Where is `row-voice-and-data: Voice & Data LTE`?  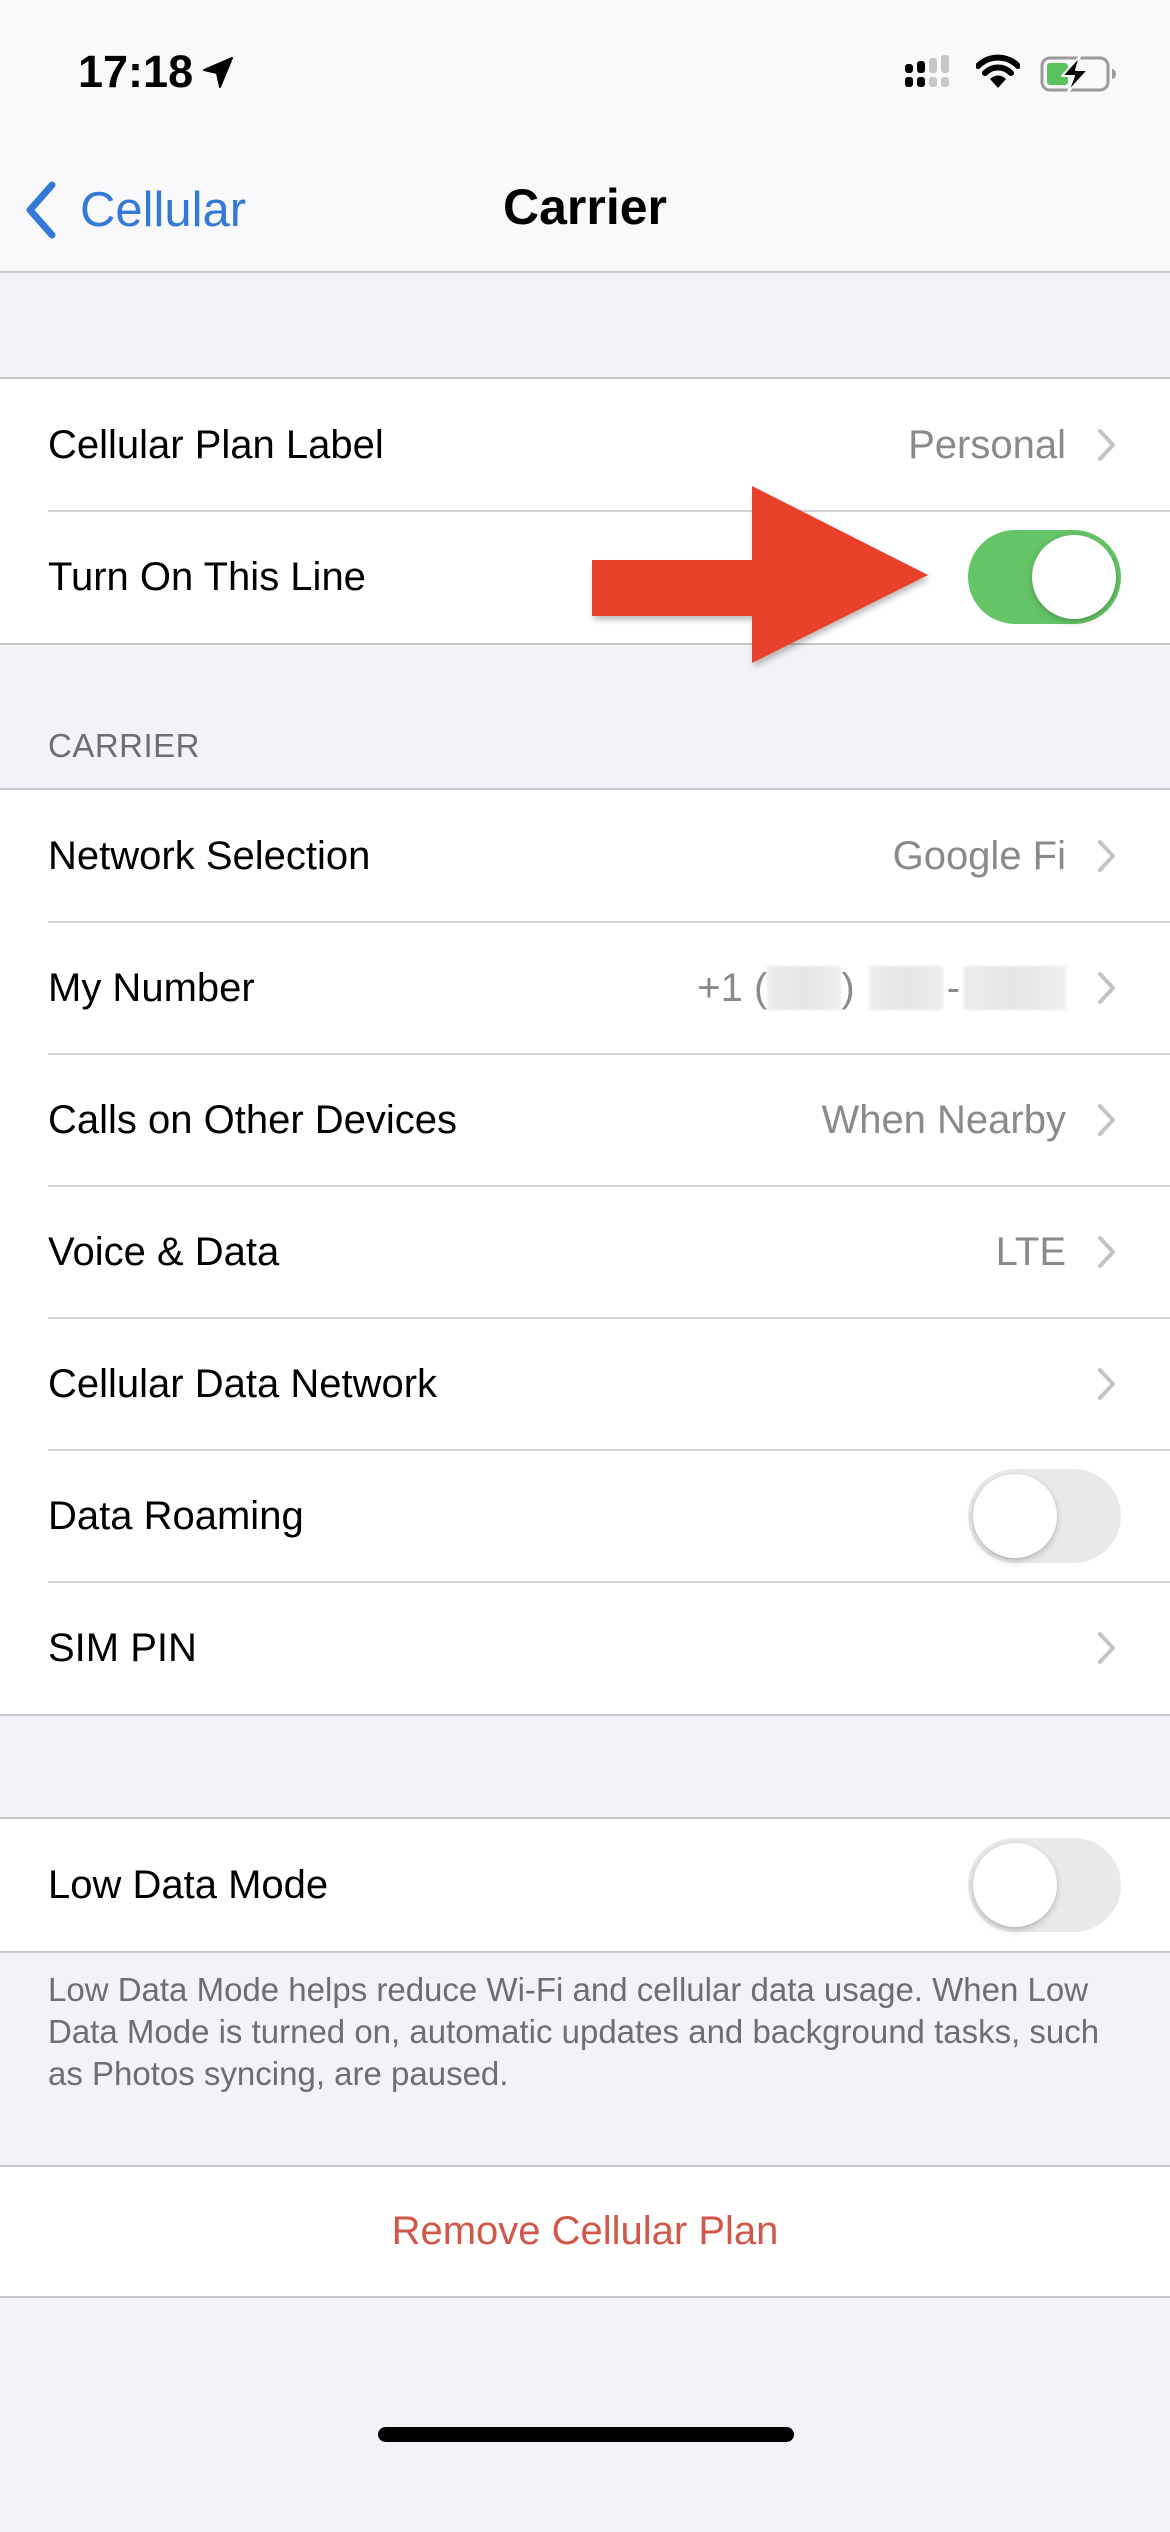
row-voice-and-data: Voice & Data LTE is located at coordinates (585, 1251).